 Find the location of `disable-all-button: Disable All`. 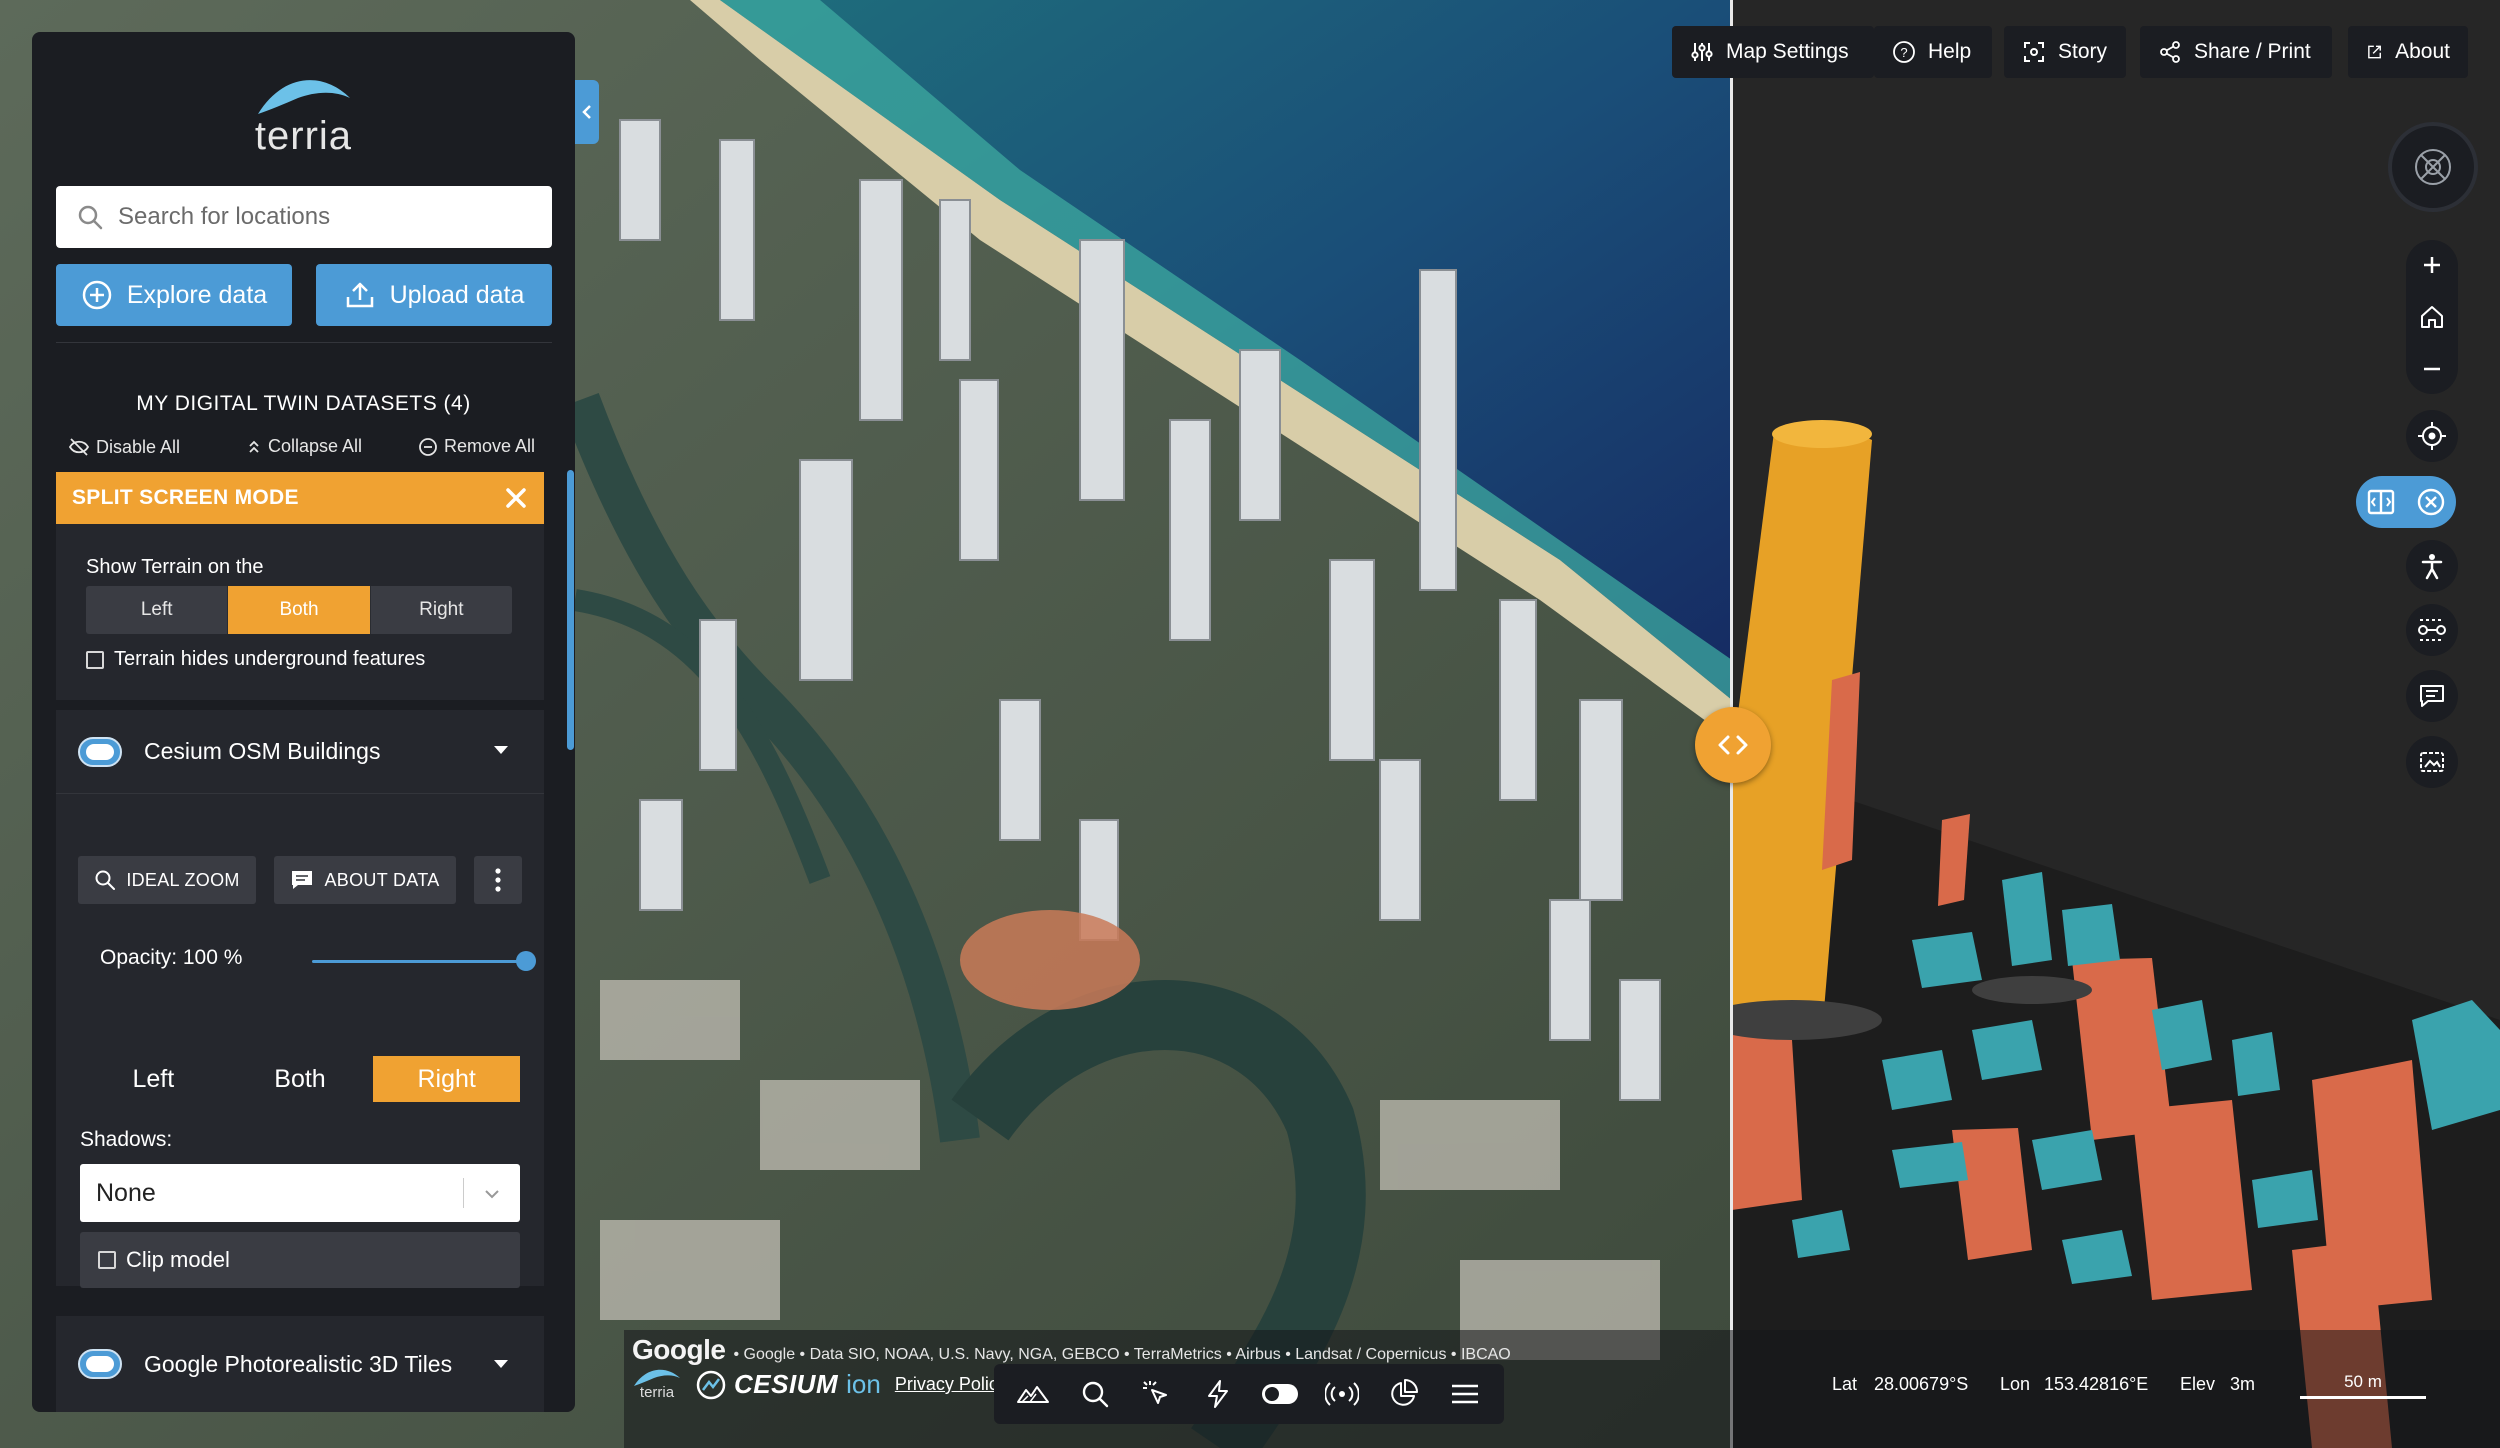

disable-all-button: Disable All is located at coordinates (124, 447).